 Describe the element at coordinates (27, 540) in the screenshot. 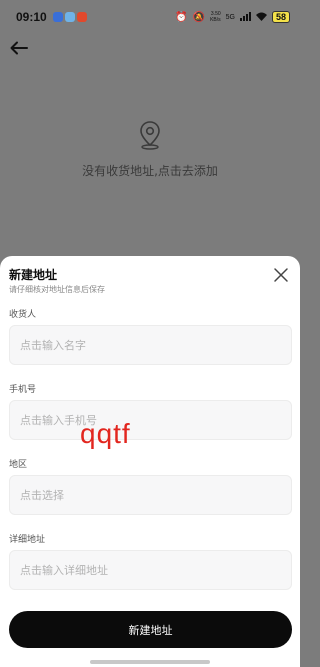

I see `detail-address-label: 详细地址` at that location.